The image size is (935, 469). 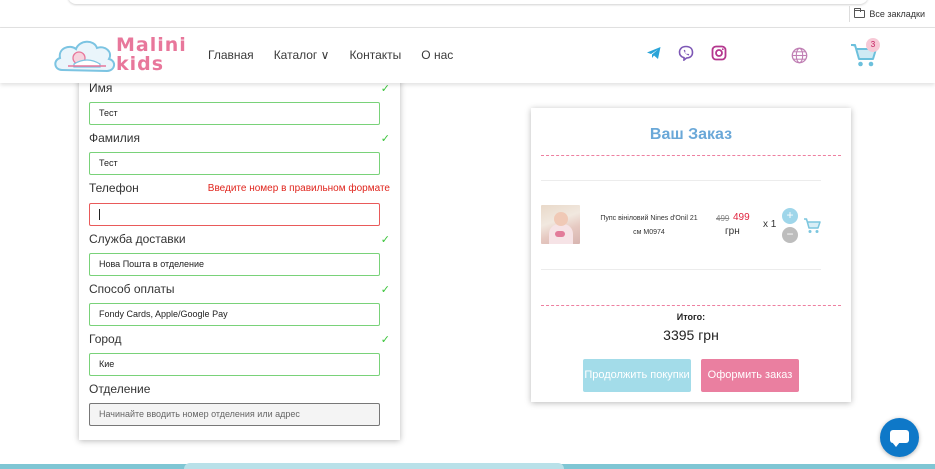 I want to click on main-nav: Главная Каталог ∨ Контакты О нас, so click(x=330, y=55).